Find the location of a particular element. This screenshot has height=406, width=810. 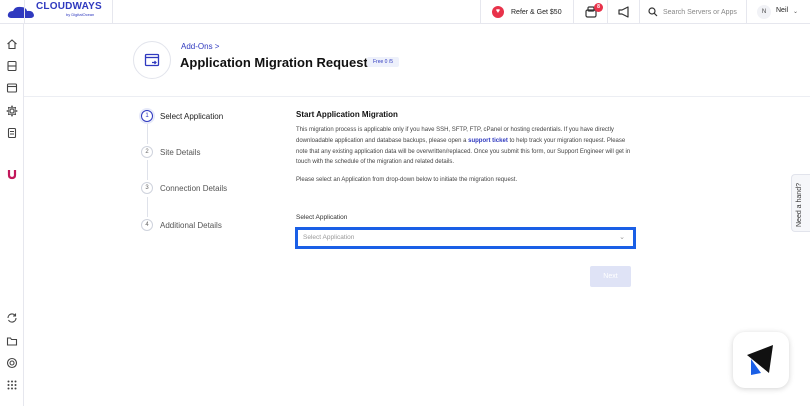

cloudways-logo is located at coordinates (21, 12).